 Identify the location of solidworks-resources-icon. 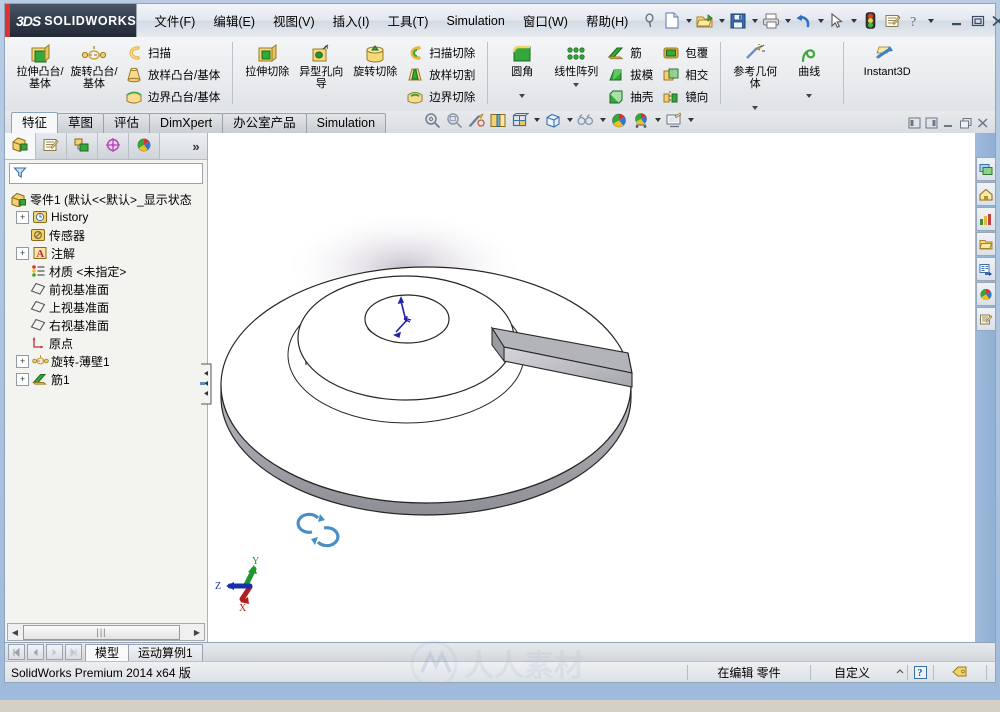
(985, 169).